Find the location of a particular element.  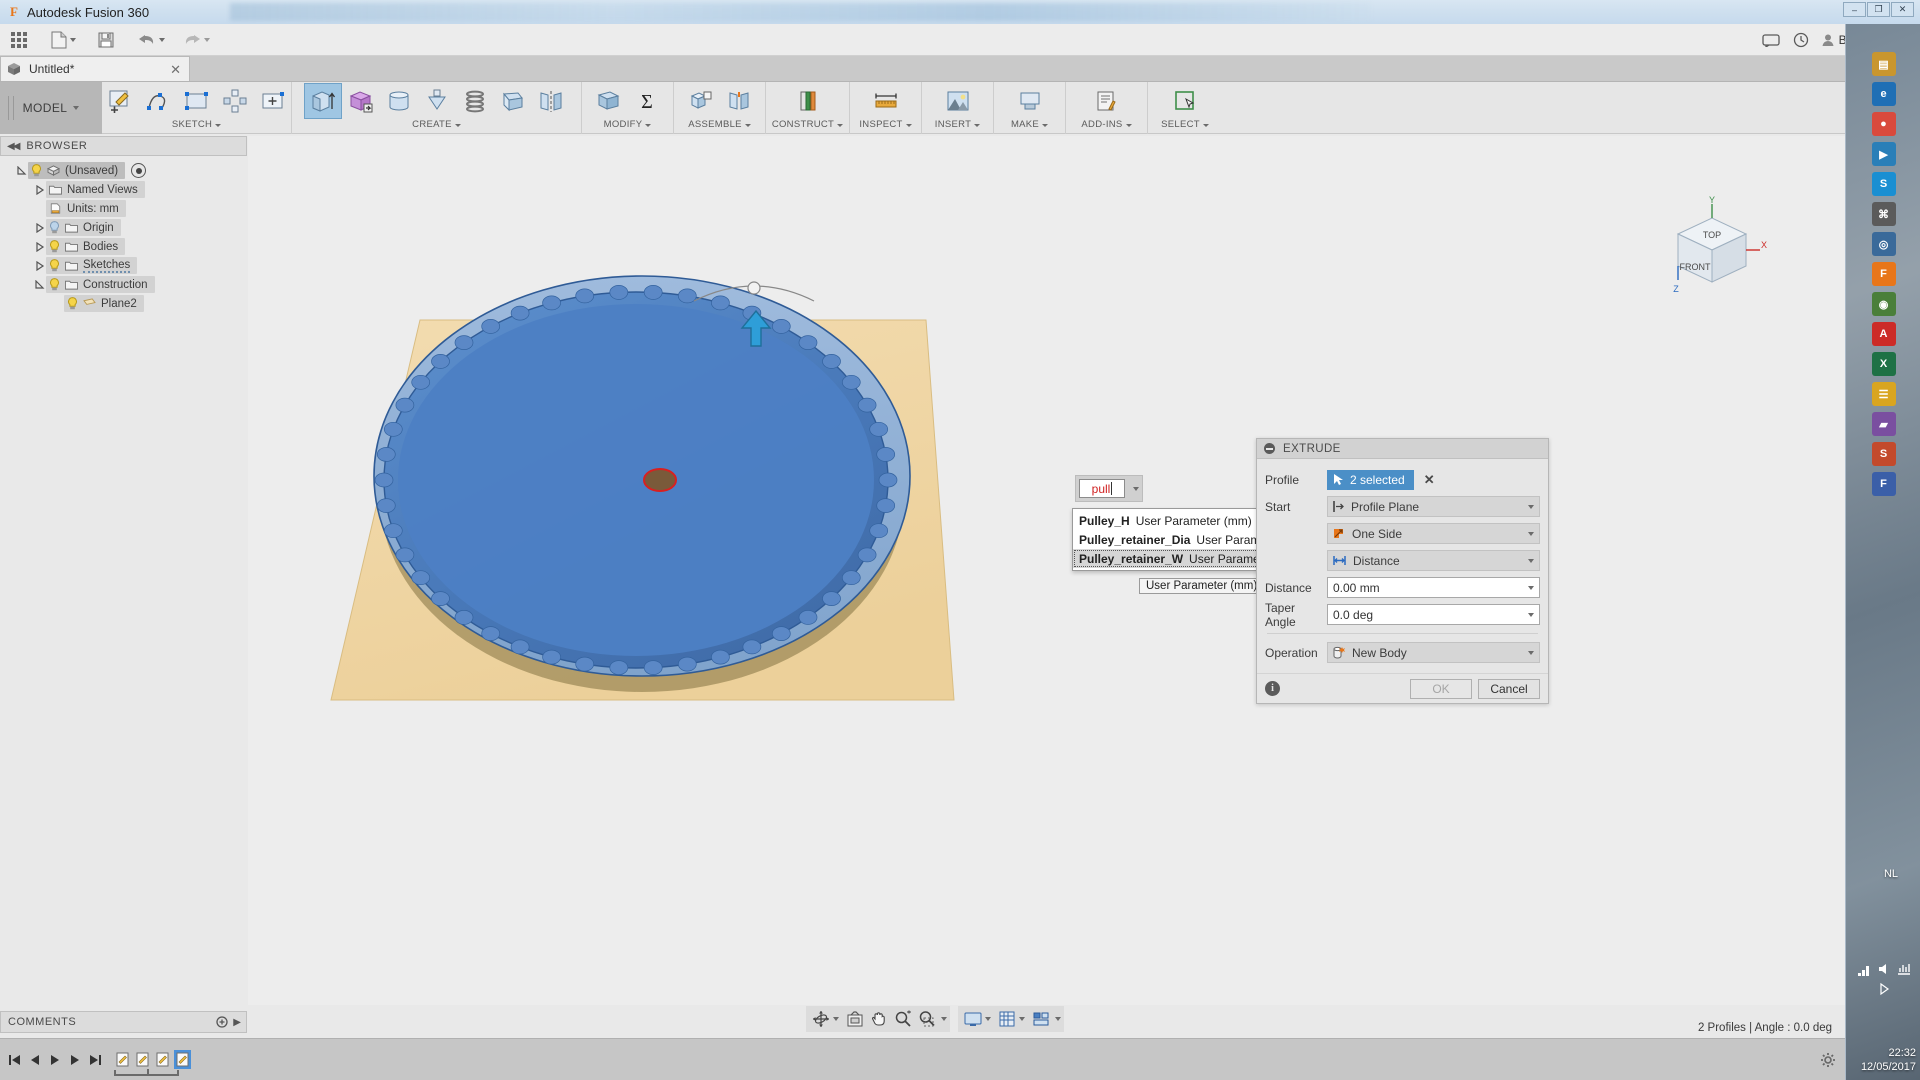

extent-dropdown: Distance is located at coordinates (1433, 560).